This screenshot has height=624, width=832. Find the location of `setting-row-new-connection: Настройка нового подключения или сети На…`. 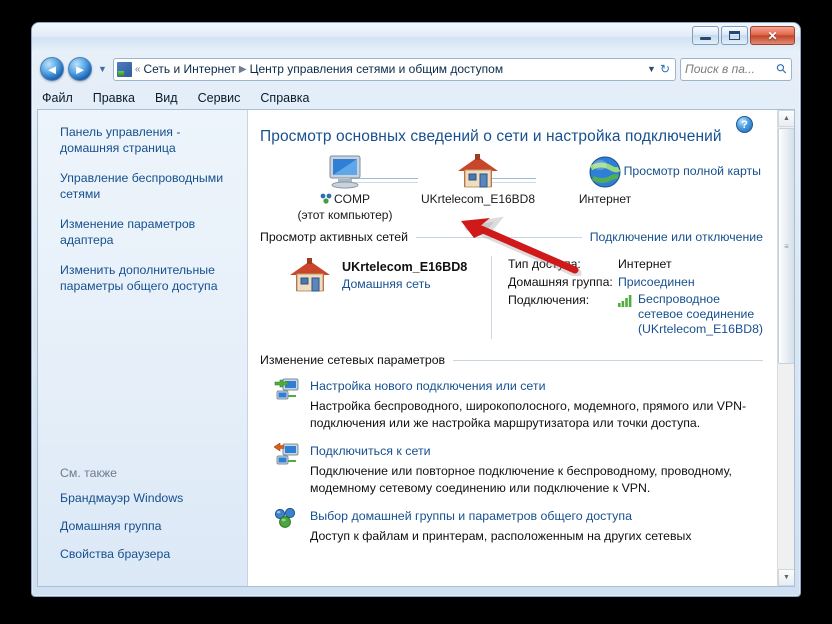

setting-row-new-connection: Настройка нового подключения или сети На… is located at coordinates (511, 404).